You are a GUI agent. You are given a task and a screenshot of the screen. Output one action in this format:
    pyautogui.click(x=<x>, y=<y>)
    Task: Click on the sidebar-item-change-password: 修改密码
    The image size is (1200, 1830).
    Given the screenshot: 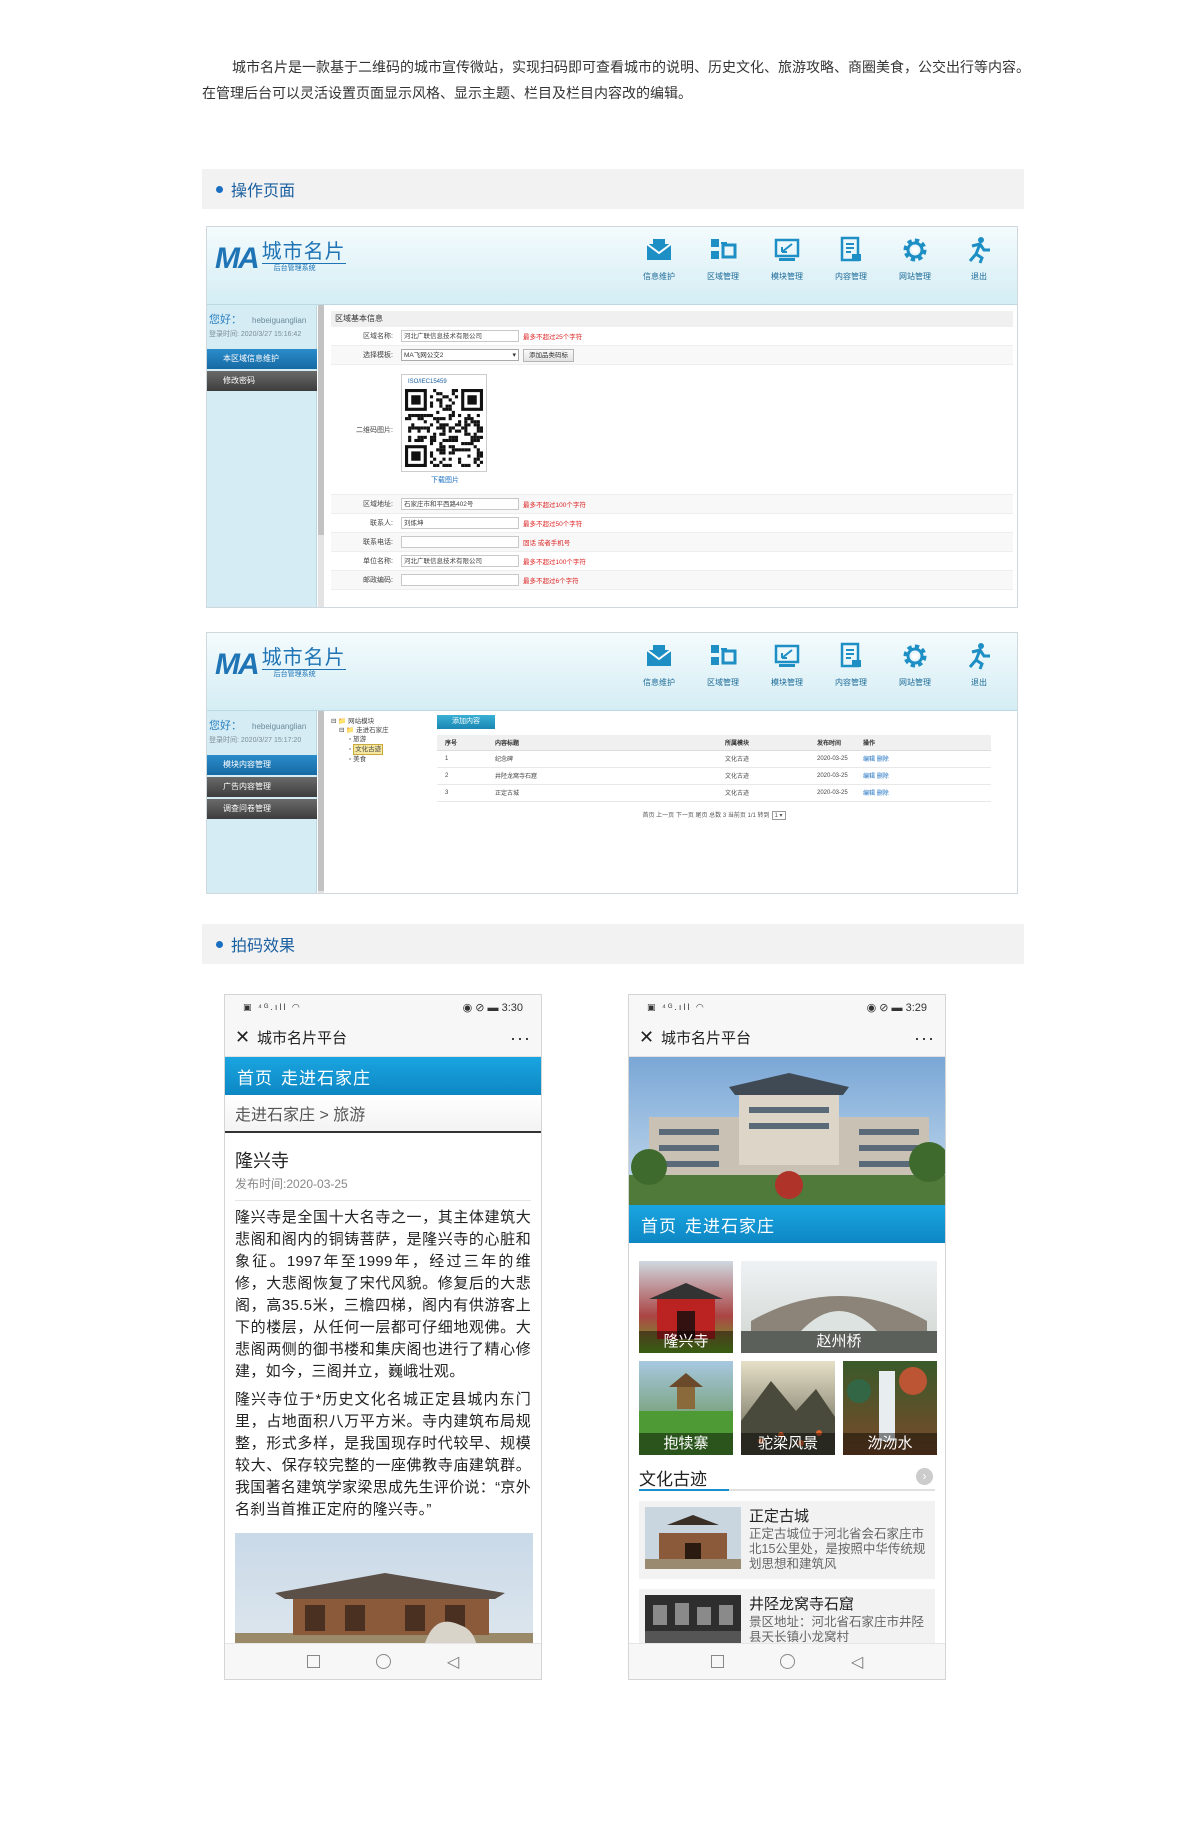 What is the action you would take?
    pyautogui.click(x=262, y=381)
    